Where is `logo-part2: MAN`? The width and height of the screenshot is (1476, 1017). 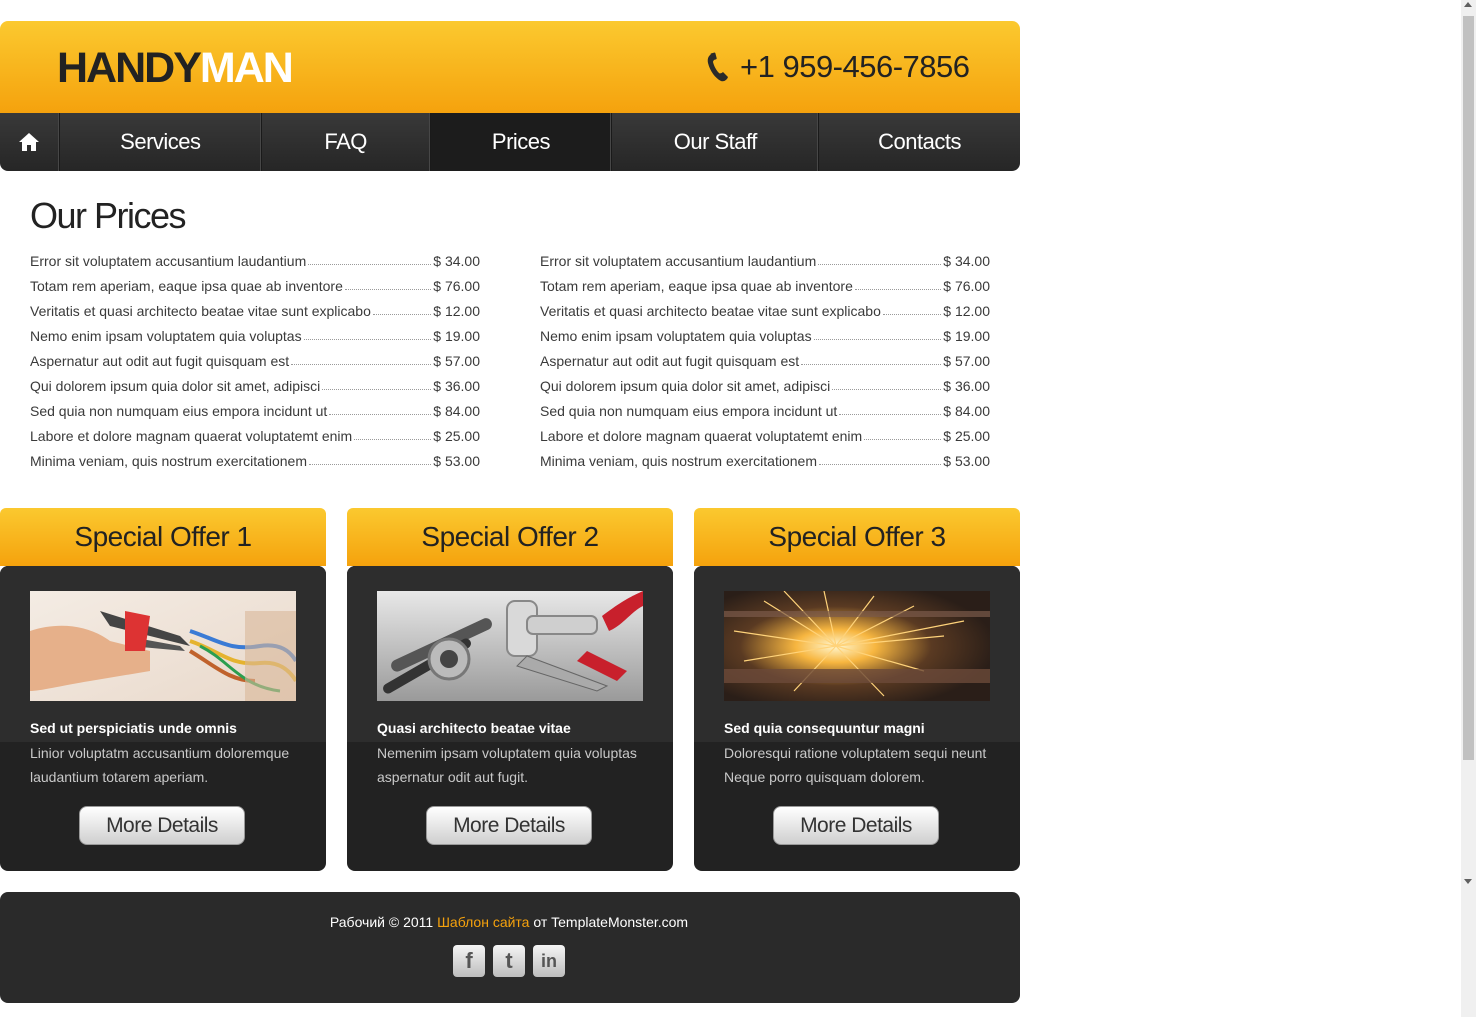 logo-part2: MAN is located at coordinates (246, 68).